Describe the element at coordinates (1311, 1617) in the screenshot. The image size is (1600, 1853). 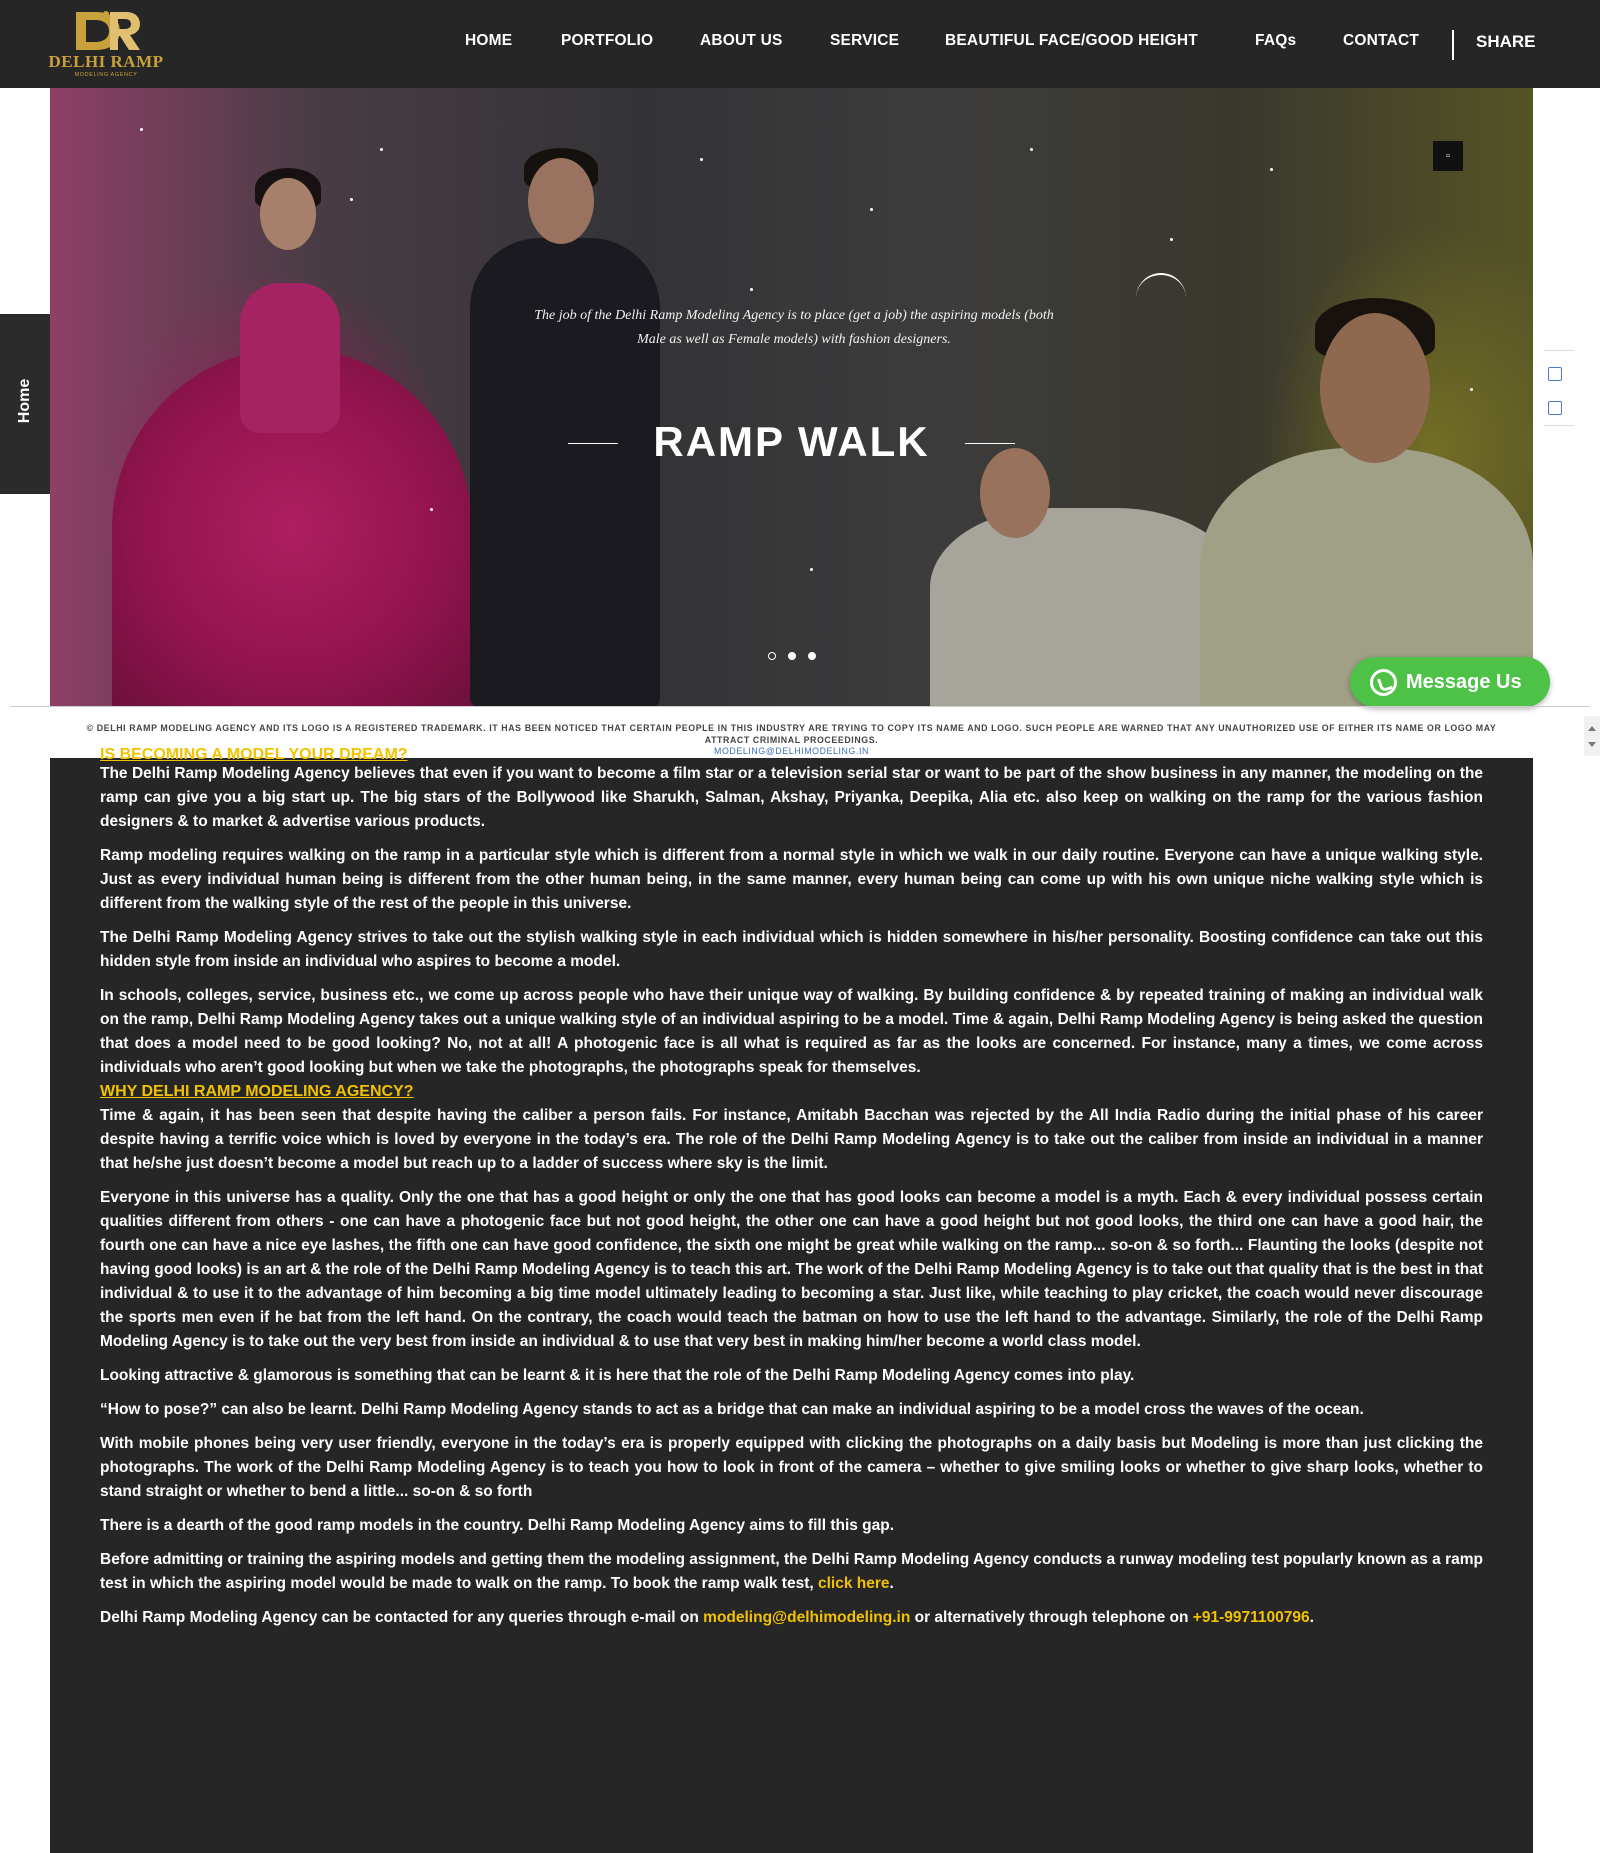
I see `contact-end: .` at that location.